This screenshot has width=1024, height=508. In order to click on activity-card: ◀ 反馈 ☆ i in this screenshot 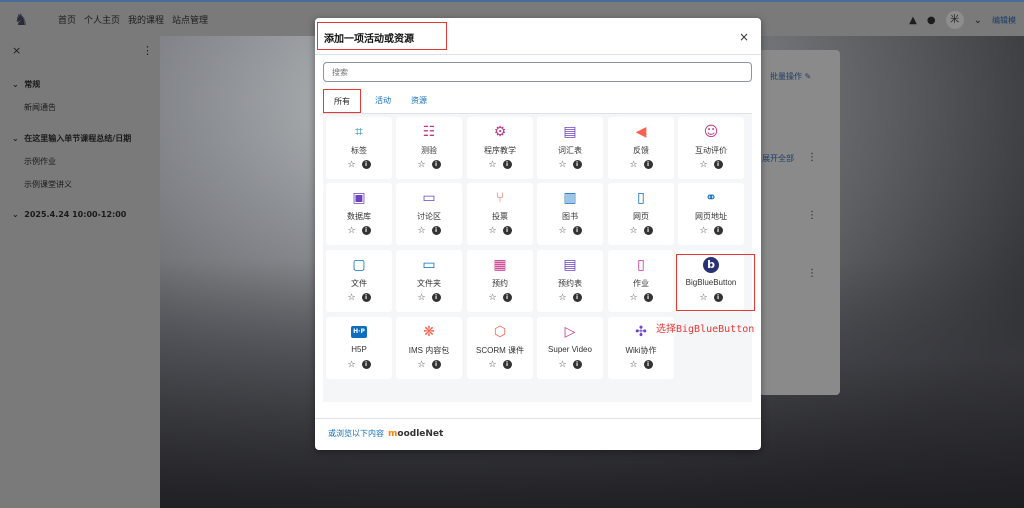, I will do `click(641, 148)`.